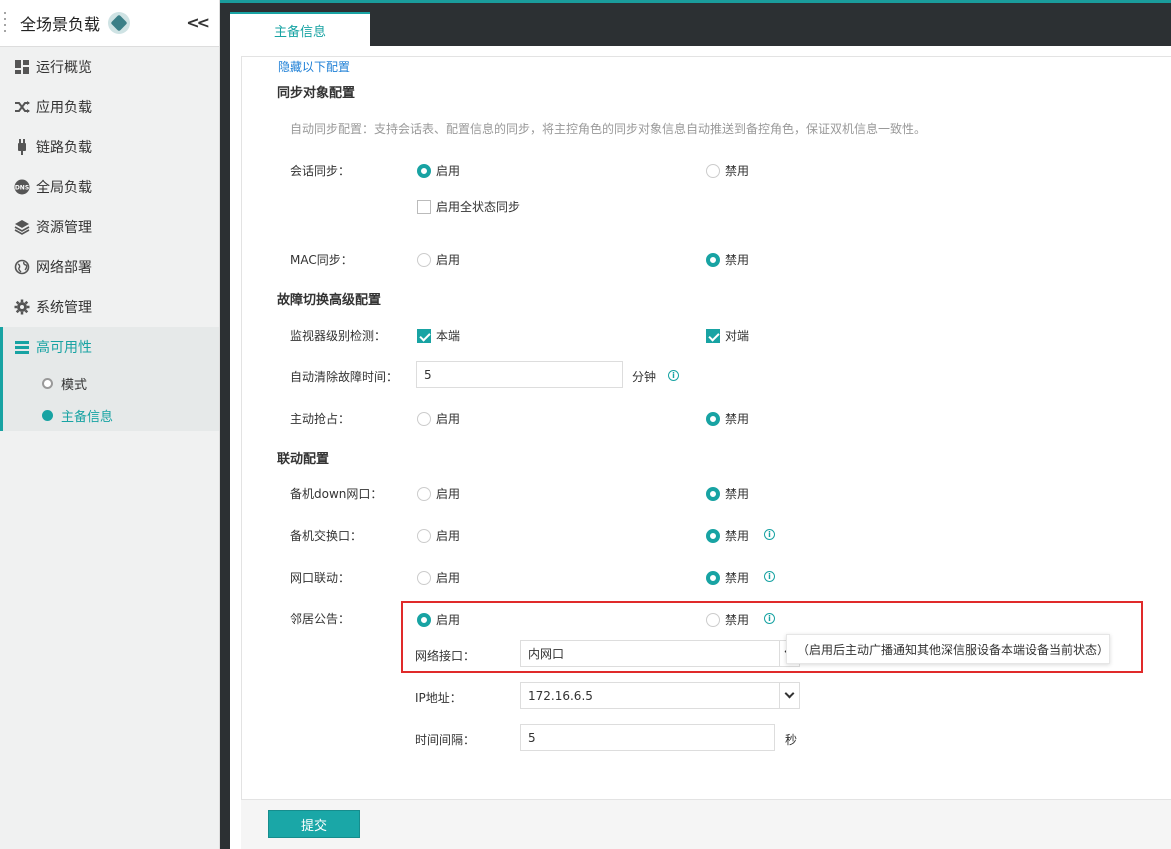 The height and width of the screenshot is (849, 1171). What do you see at coordinates (438, 259) in the screenshot?
I see `mac-sync-enable-radio: 启用` at bounding box center [438, 259].